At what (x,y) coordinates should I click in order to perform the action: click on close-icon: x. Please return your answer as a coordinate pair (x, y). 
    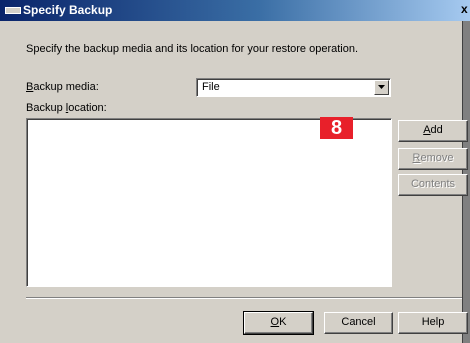
    Looking at the image, I should click on (465, 9).